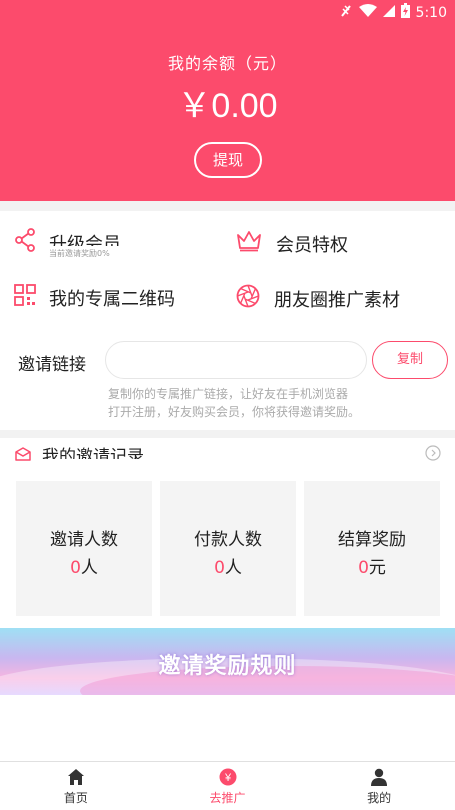  Describe the element at coordinates (388, 13) in the screenshot. I see `cell-signal-icon` at that location.